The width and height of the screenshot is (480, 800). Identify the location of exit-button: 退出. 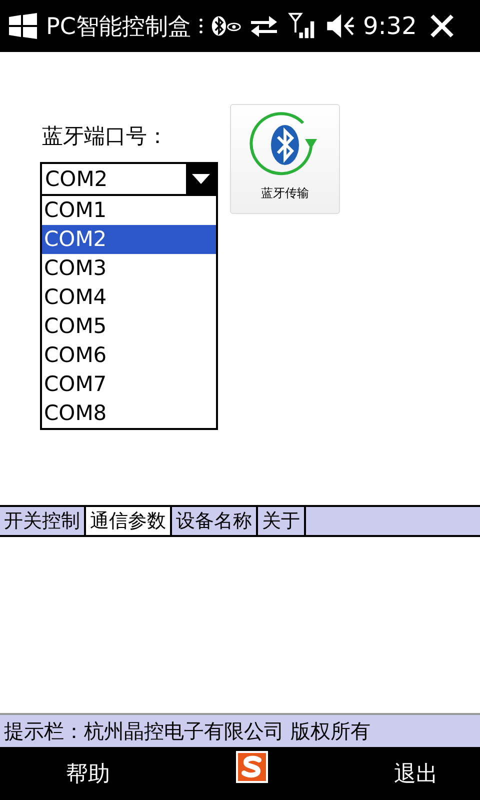
(416, 773).